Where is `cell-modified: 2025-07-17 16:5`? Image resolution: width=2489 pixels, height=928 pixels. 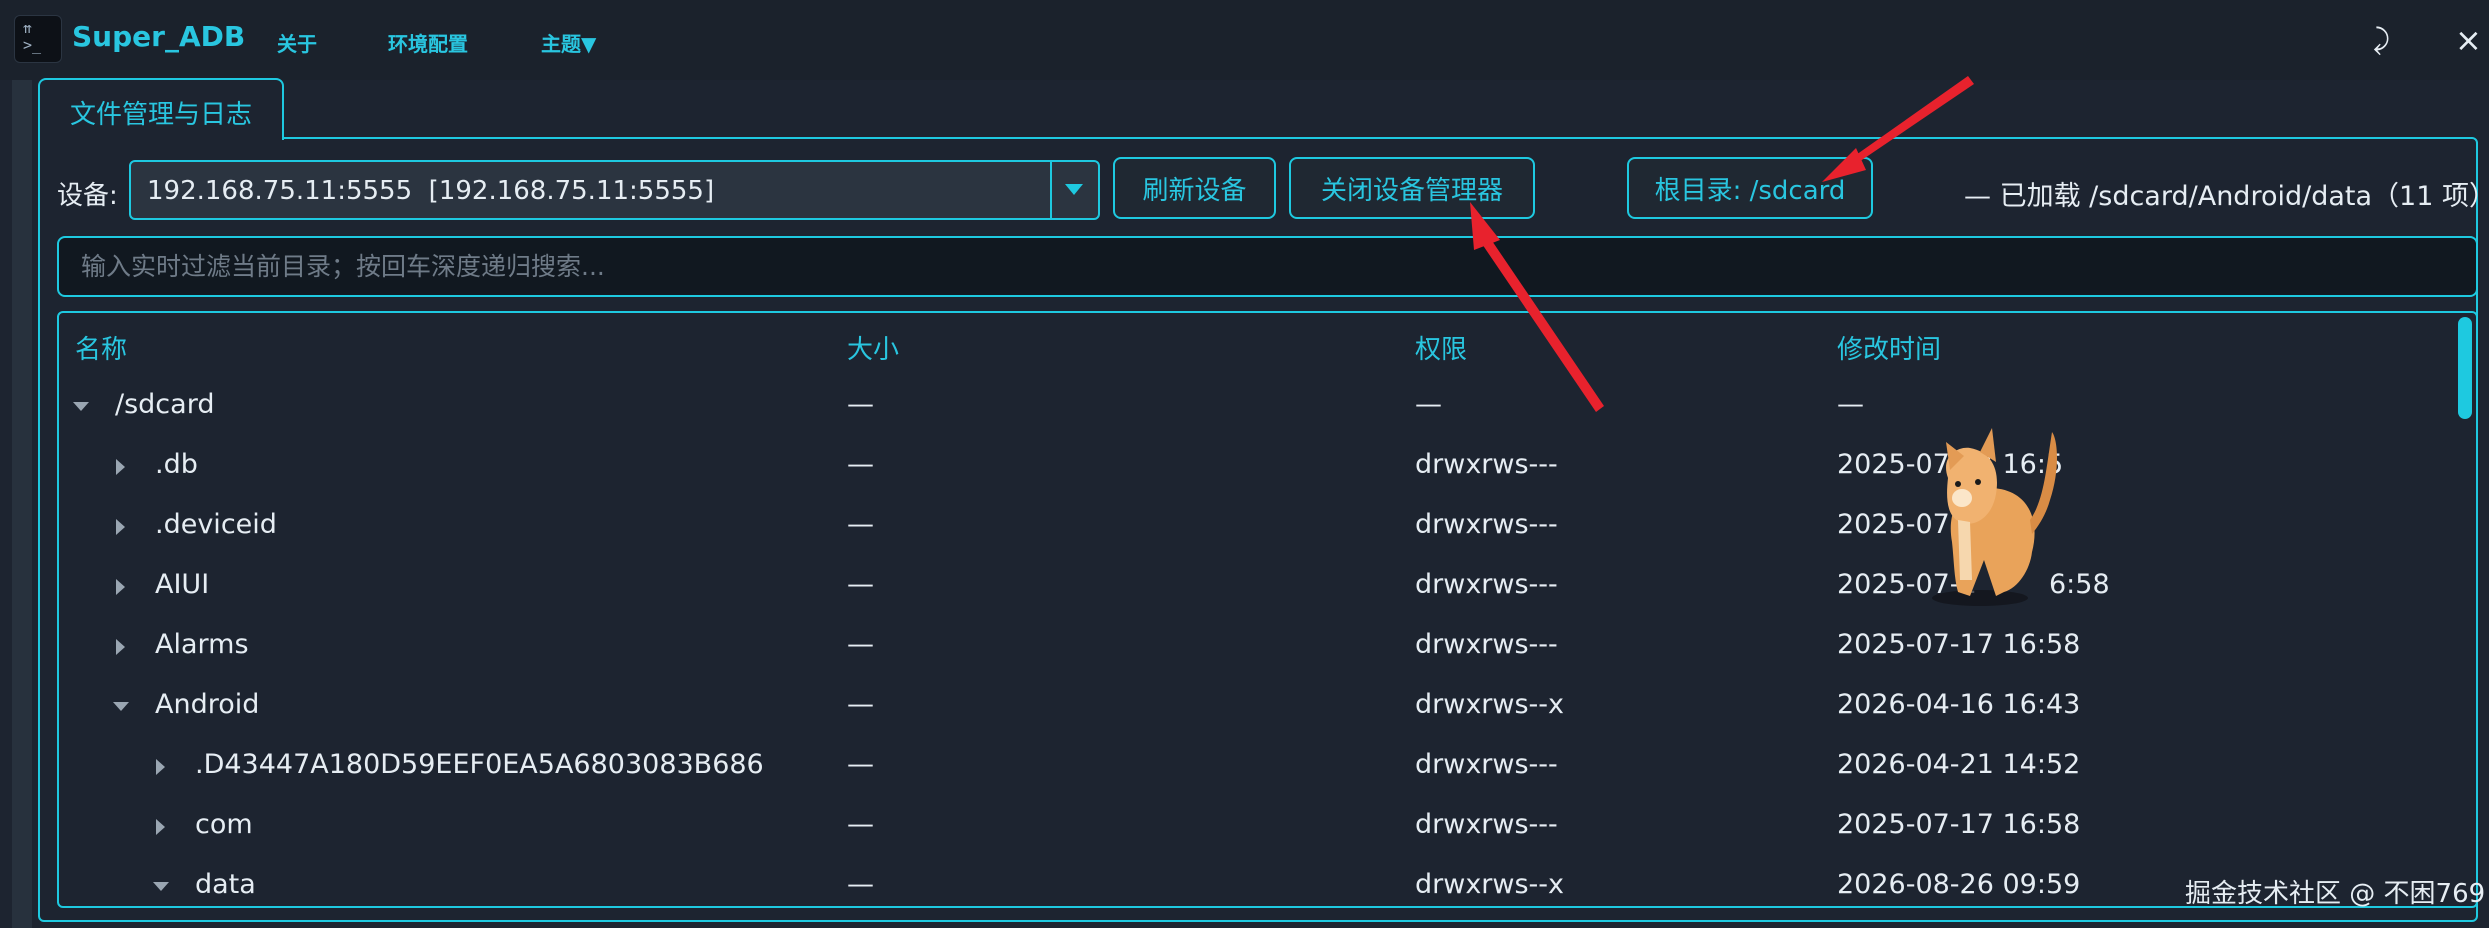
cell-modified: 2025-07-17 16:5 is located at coordinates (1950, 464).